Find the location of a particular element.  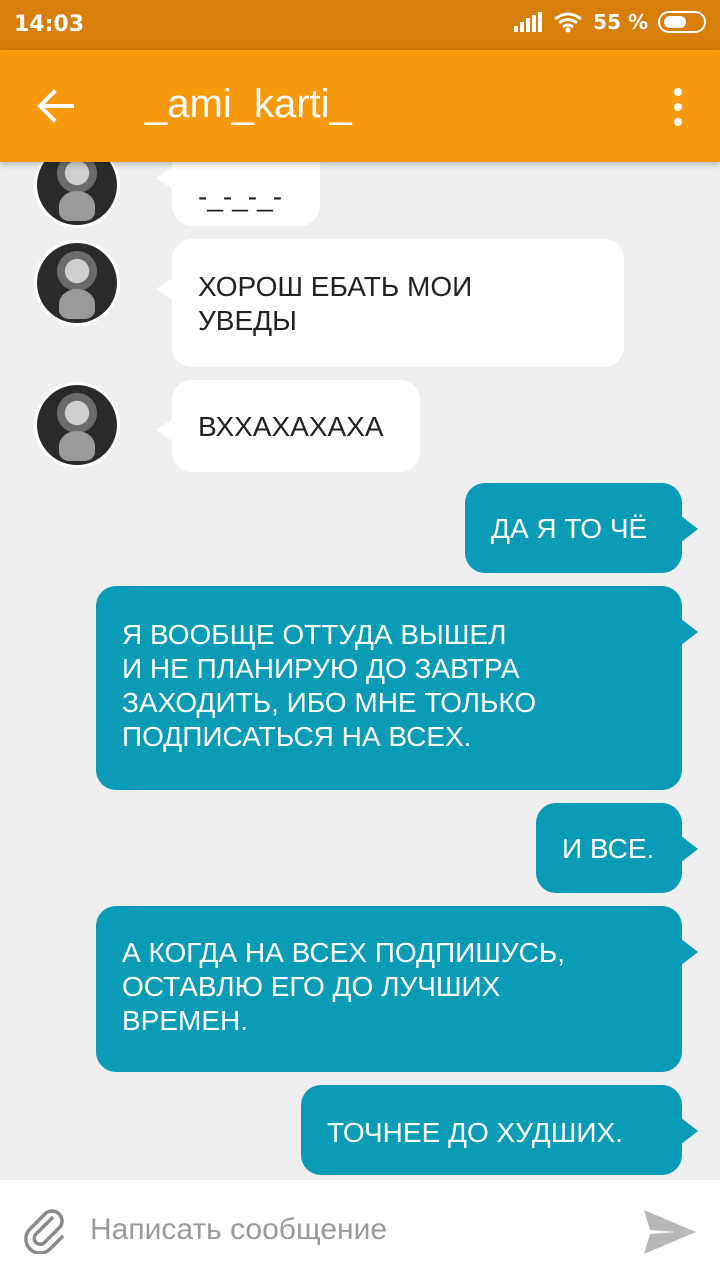

message-text: -_-_-_- is located at coordinates (240, 196).